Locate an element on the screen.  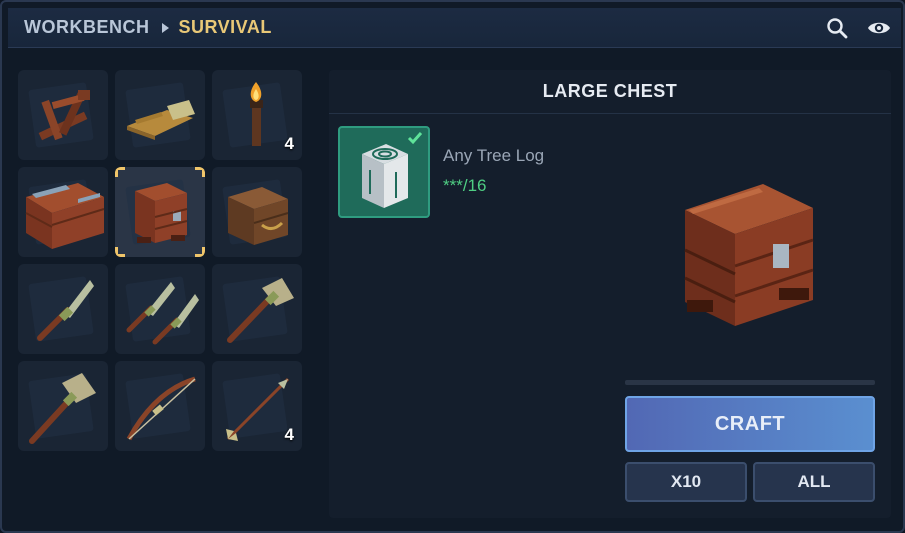
recipe-title: LARGE CHEST is located at coordinates (610, 92).